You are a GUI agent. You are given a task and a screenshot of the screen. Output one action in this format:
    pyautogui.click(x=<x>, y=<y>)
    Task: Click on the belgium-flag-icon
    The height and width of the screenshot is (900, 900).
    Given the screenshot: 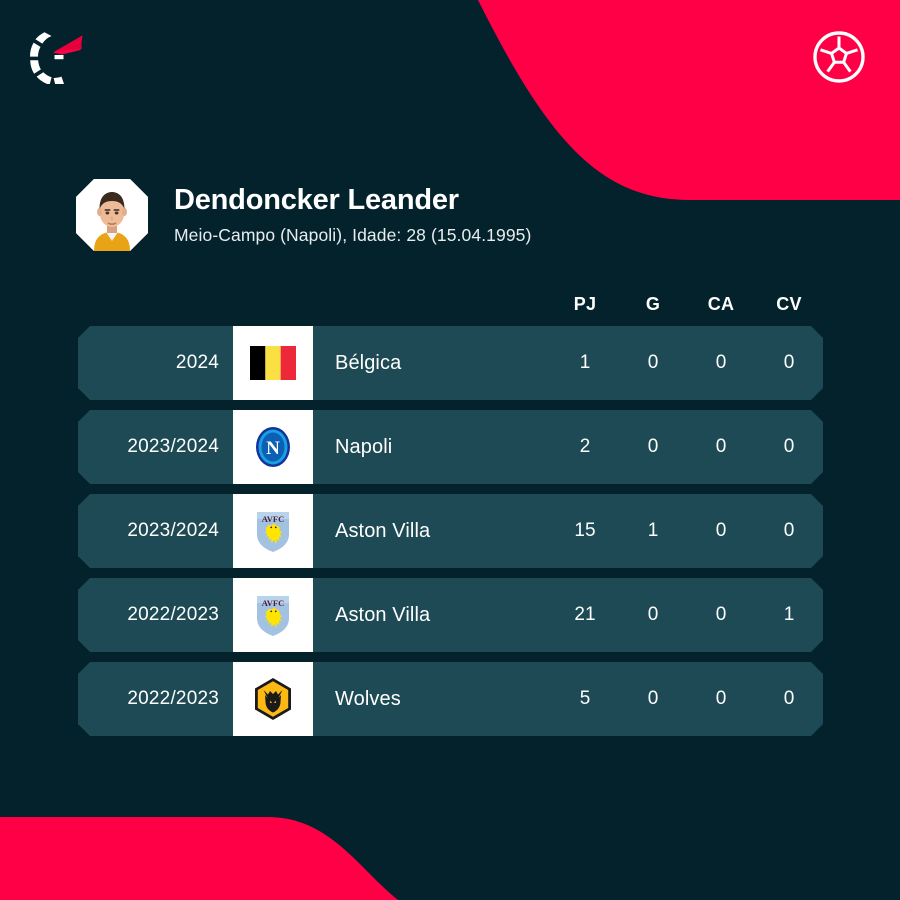 What is the action you would take?
    pyautogui.click(x=273, y=363)
    